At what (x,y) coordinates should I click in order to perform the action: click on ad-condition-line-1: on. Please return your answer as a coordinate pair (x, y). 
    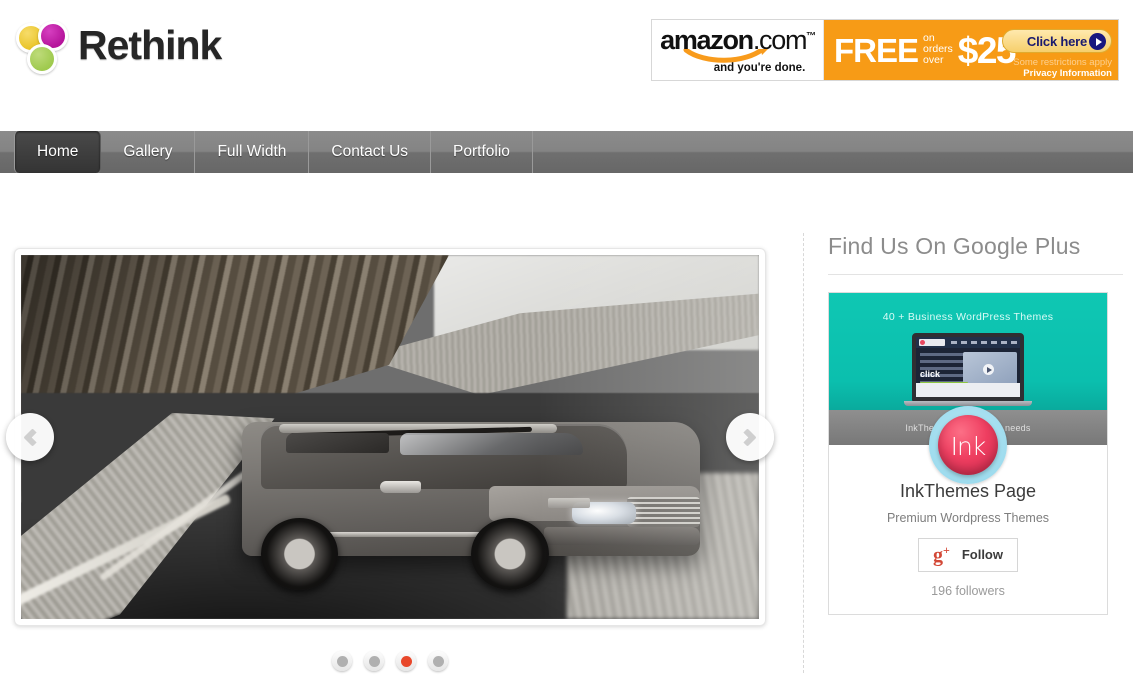
    Looking at the image, I should click on (929, 37).